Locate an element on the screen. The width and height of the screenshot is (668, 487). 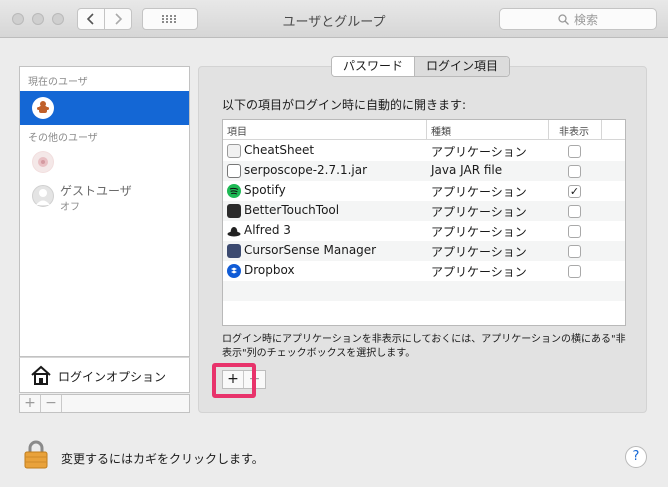
login-options-label: ログインオプション is located at coordinates (112, 377).